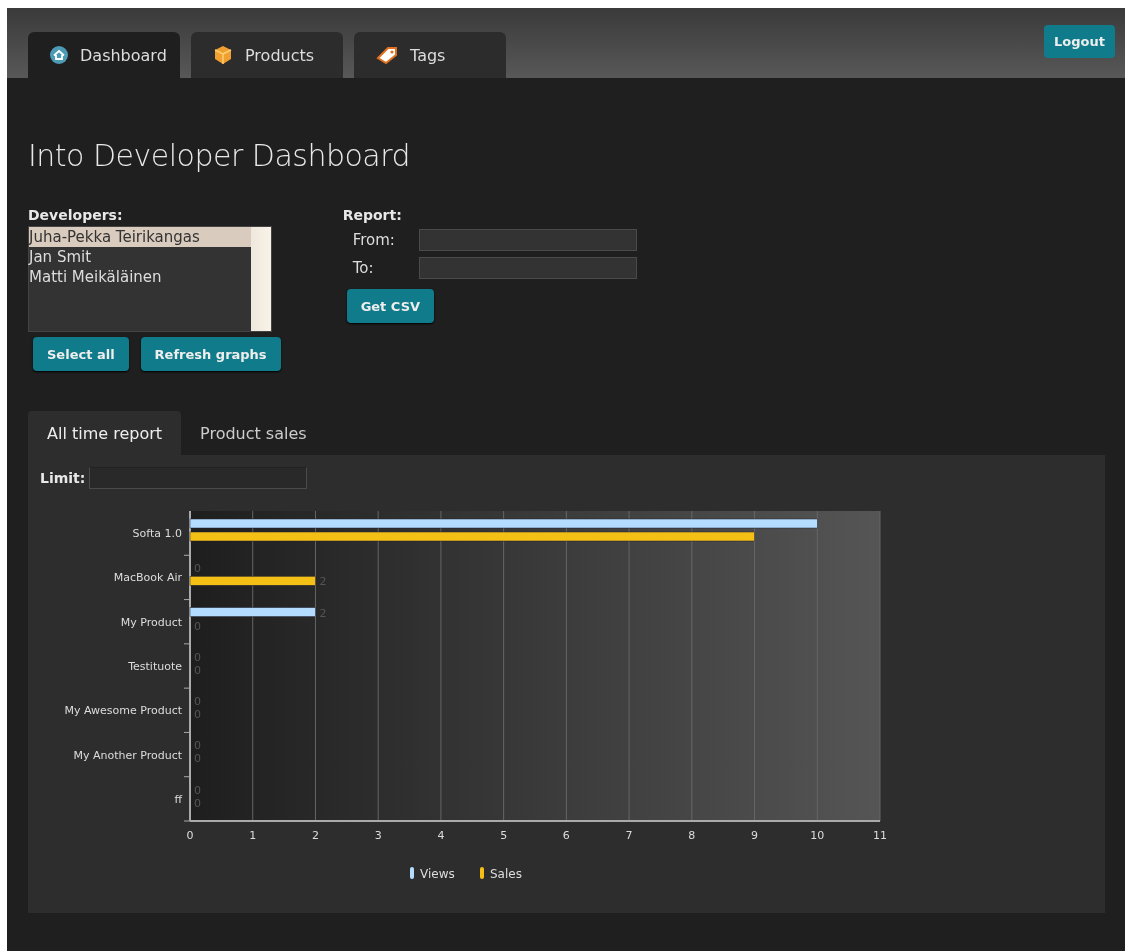 This screenshot has width=1133, height=951. Describe the element at coordinates (140, 277) in the screenshot. I see `list-item: Matti Meikäläinen` at that location.